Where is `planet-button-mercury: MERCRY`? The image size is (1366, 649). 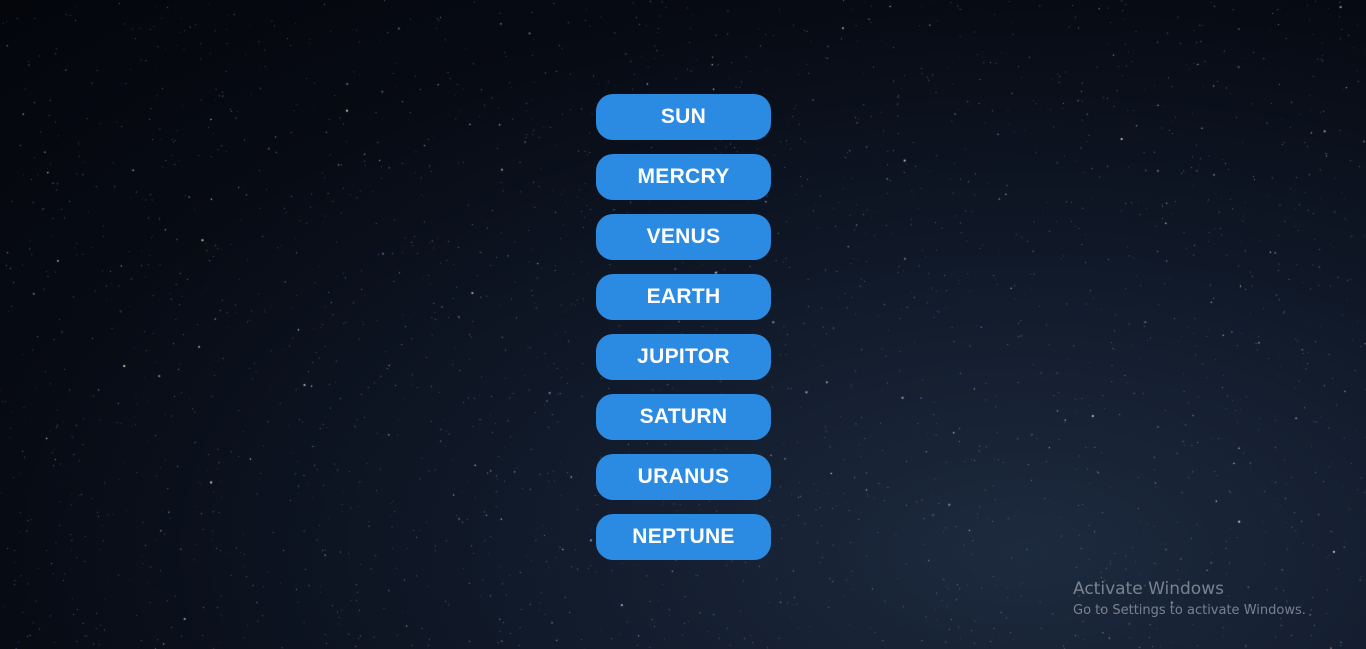
planet-button-mercury: MERCRY is located at coordinates (683, 177).